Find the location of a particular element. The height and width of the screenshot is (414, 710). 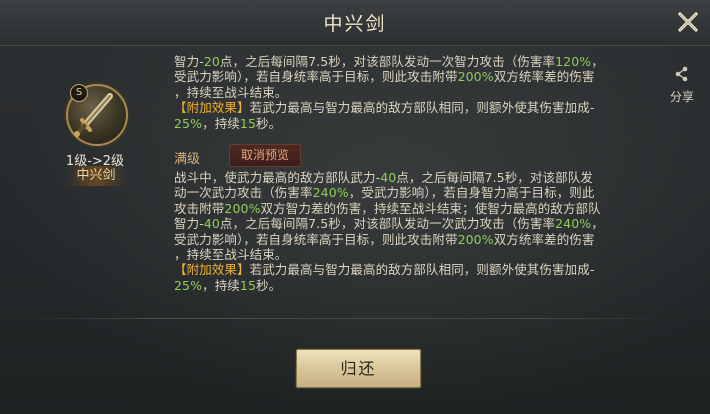

text-line: 智力-40点，之后每间隔7.5秒，对该部队发动一次武力攻击（伤害率240%， is located at coordinates (389, 224).